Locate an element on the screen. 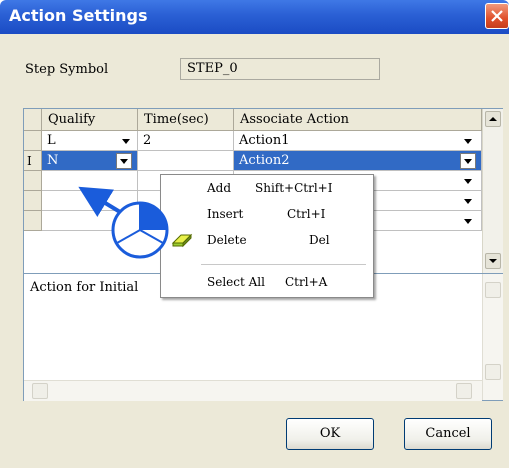  description-text: Action for Initial is located at coordinates (84, 287).